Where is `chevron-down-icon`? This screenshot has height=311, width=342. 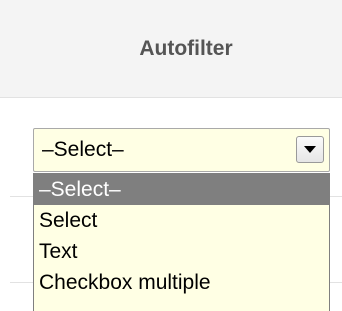 chevron-down-icon is located at coordinates (310, 149).